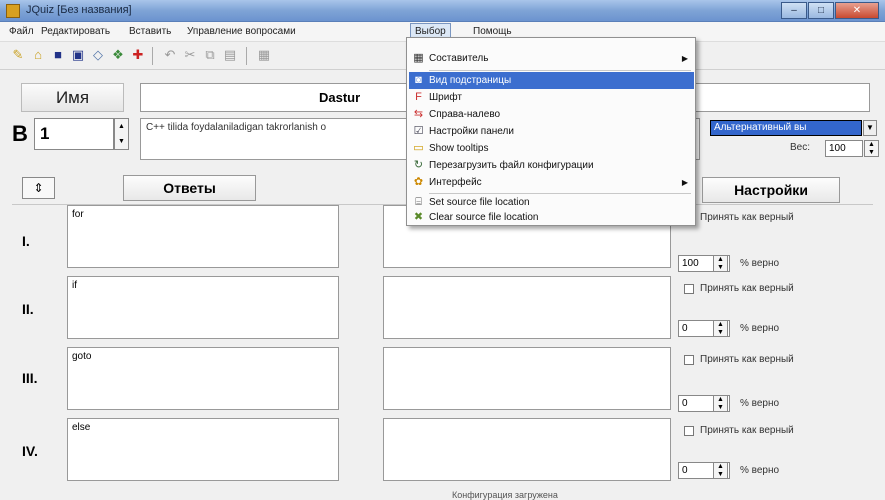 This screenshot has width=885, height=500. I want to click on copy-icon: ⧉, so click(210, 55).